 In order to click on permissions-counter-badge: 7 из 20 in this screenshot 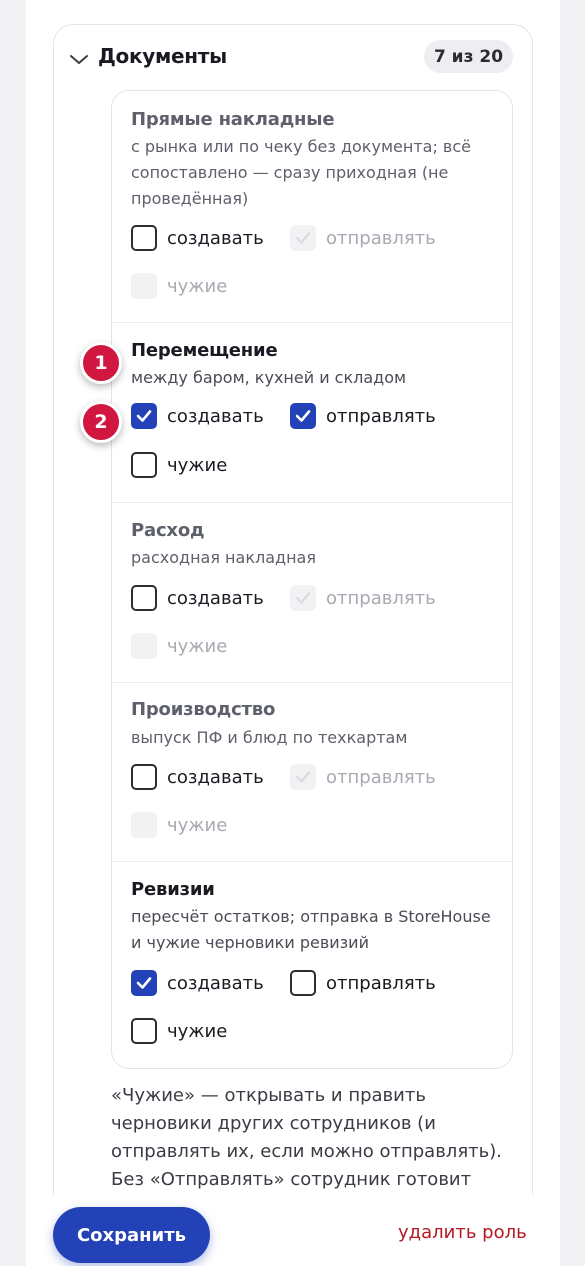, I will do `click(468, 56)`.